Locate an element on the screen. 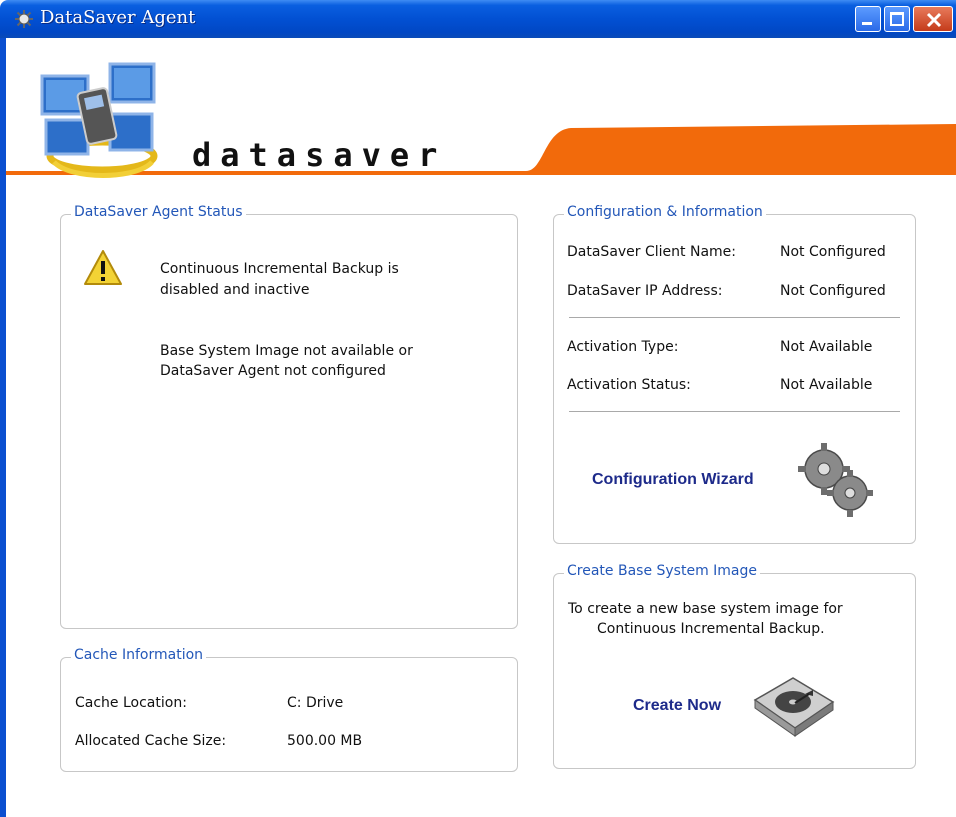 The width and height of the screenshot is (956, 817). client-name-label: DataSaver Client Name: is located at coordinates (651, 252).